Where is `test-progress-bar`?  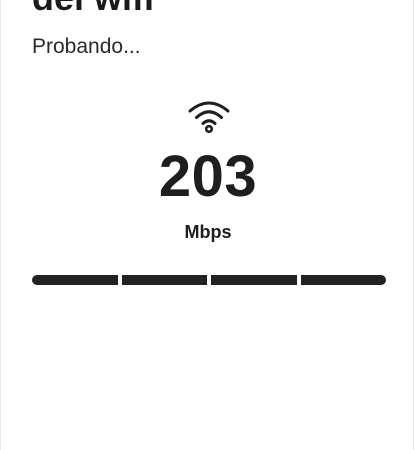
test-progress-bar is located at coordinates (209, 280).